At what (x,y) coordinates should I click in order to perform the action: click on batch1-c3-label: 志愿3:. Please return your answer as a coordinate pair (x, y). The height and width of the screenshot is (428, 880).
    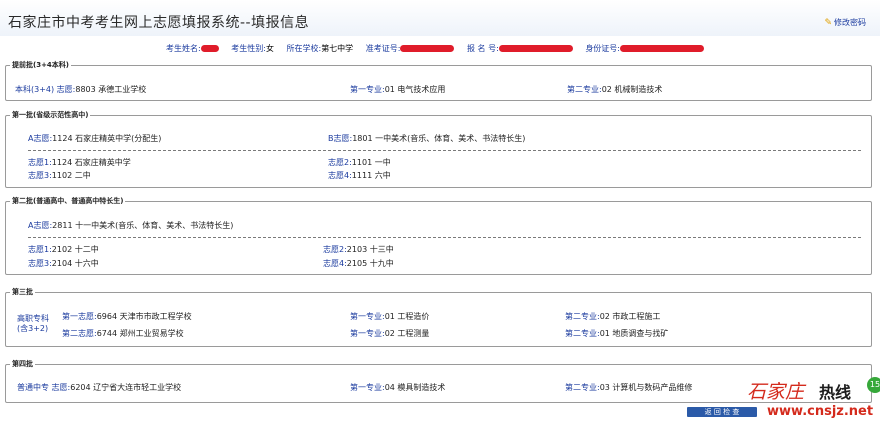
    Looking at the image, I should click on (40, 175).